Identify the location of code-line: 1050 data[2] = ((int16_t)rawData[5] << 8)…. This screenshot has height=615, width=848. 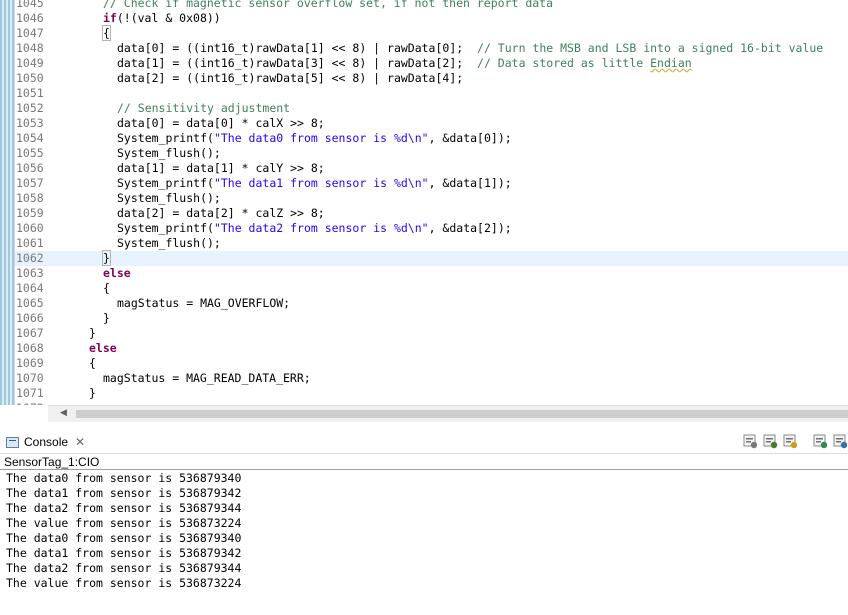
(431, 78).